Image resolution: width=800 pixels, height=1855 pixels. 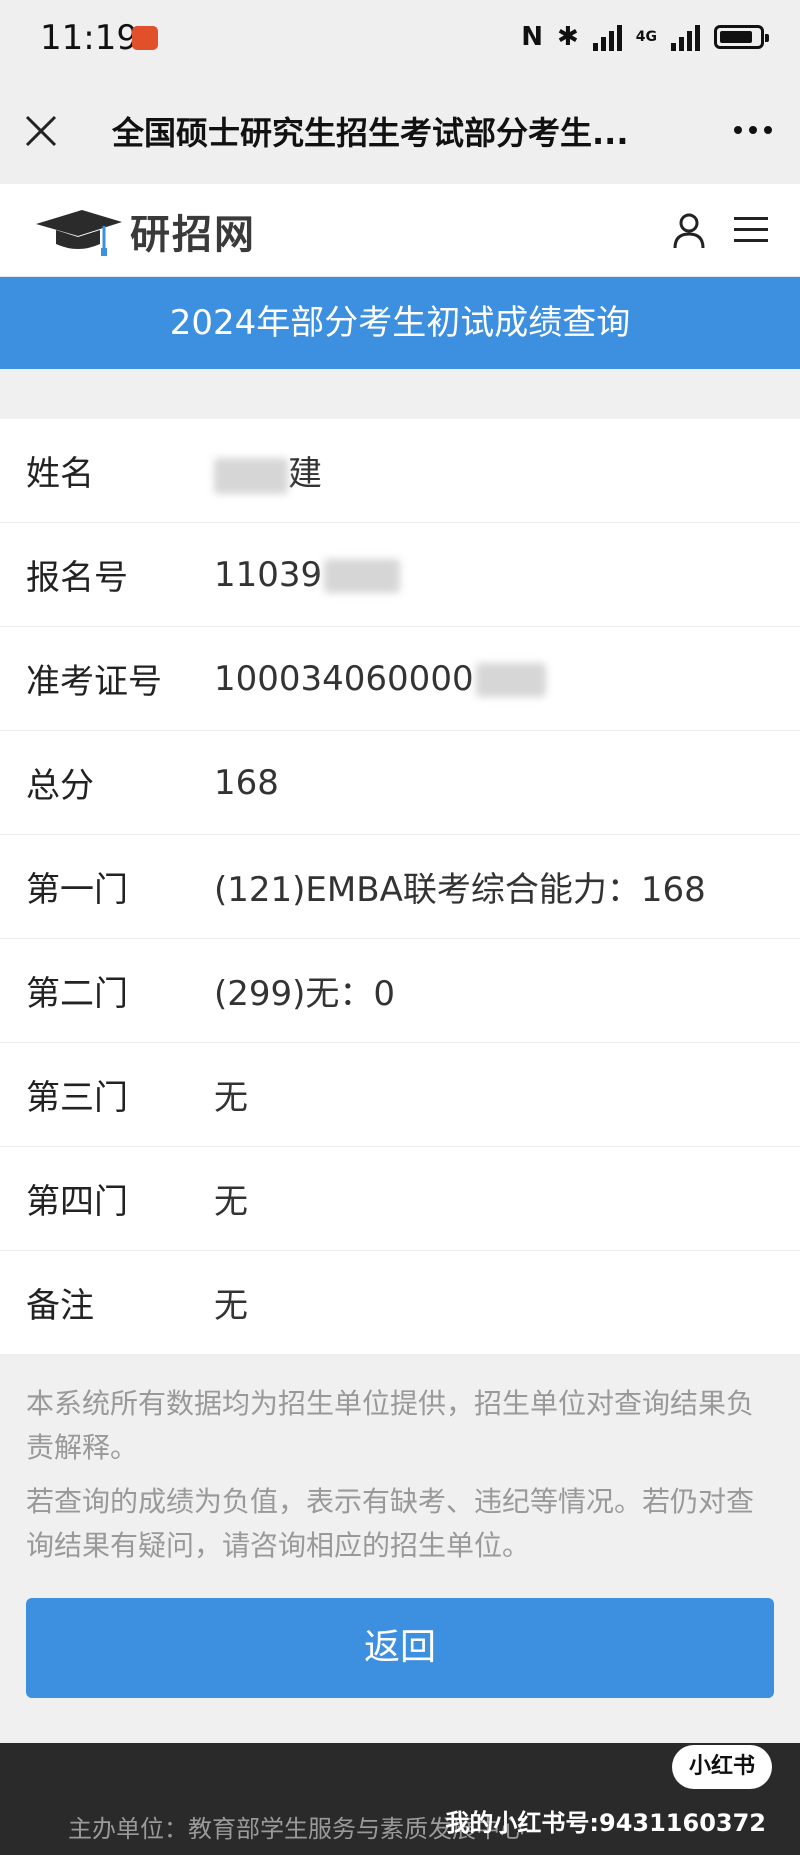 I want to click on row-value: 11039, so click(x=507, y=575).